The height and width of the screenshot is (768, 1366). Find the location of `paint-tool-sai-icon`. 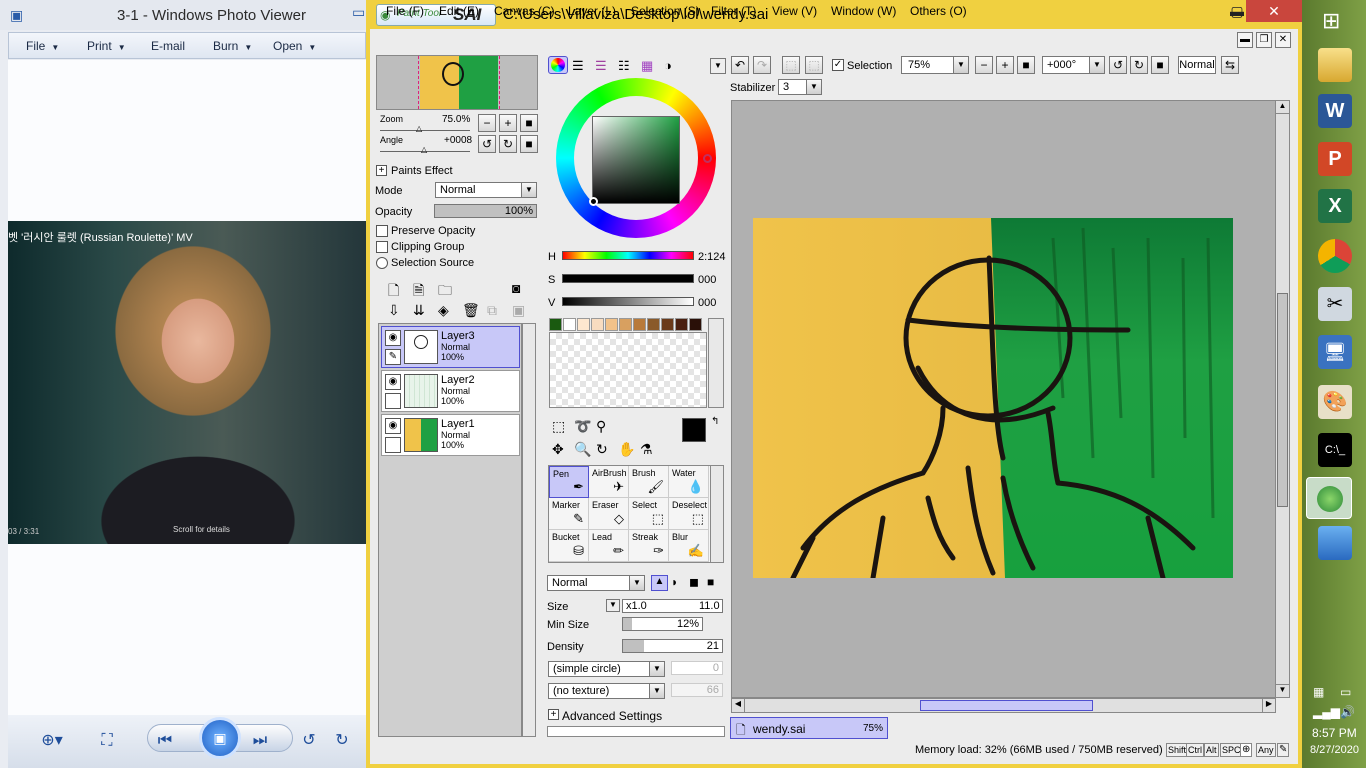

paint-tool-sai-icon is located at coordinates (1329, 498).